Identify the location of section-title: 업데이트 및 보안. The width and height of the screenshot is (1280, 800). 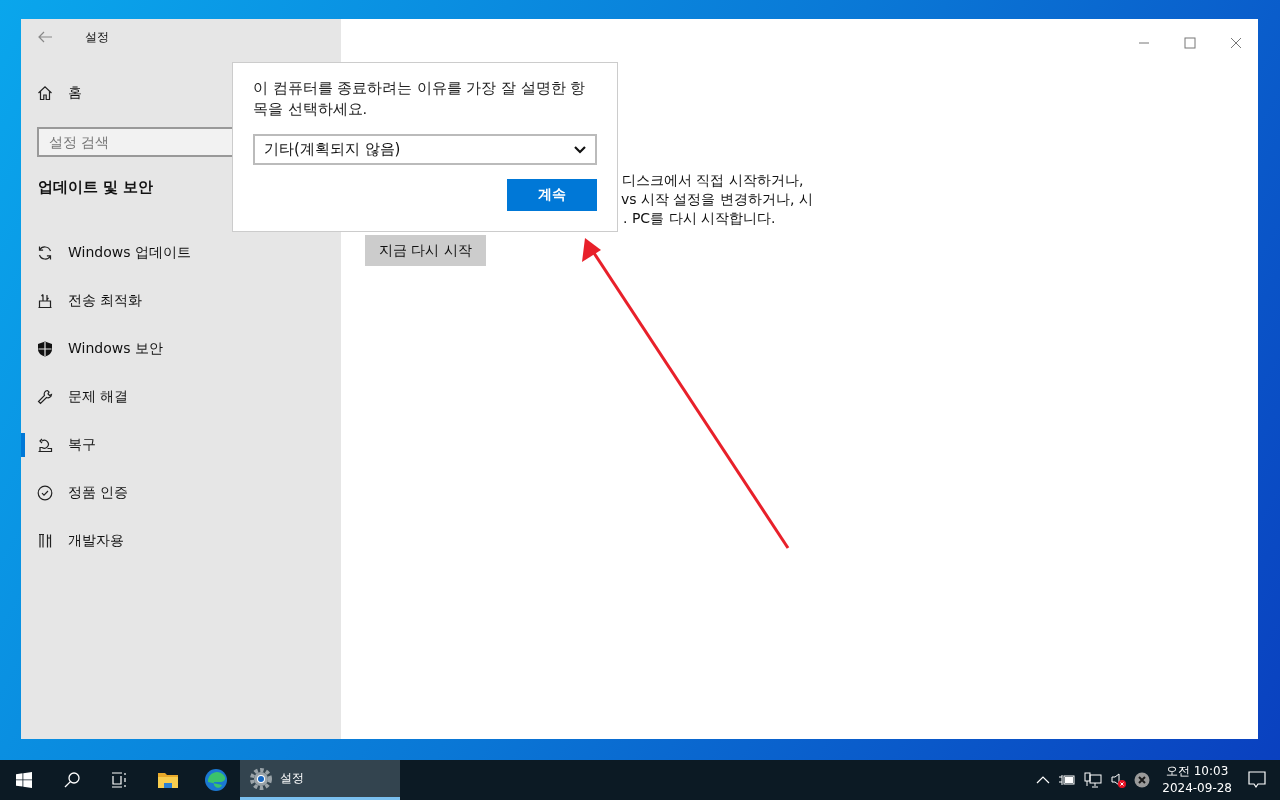
(96, 187).